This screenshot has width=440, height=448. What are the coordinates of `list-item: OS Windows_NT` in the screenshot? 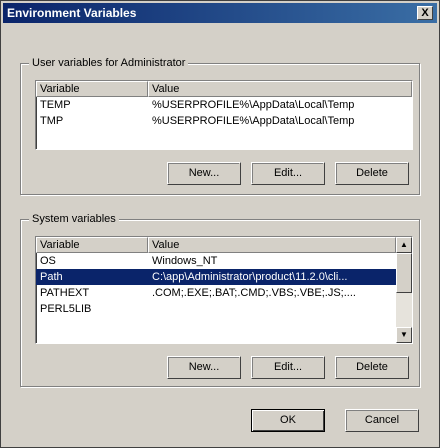 It's located at (216, 261).